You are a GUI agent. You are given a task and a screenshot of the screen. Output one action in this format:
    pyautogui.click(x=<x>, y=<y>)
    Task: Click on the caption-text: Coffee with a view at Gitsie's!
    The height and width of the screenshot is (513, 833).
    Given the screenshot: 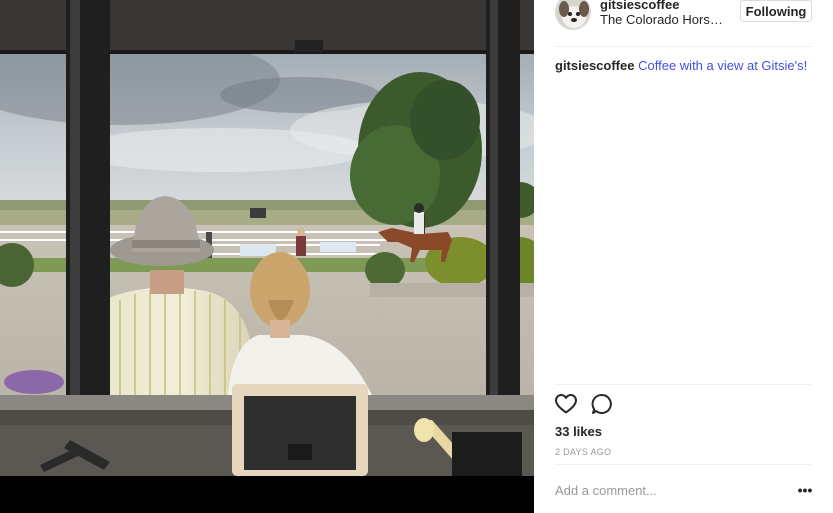 What is the action you would take?
    pyautogui.click(x=722, y=65)
    